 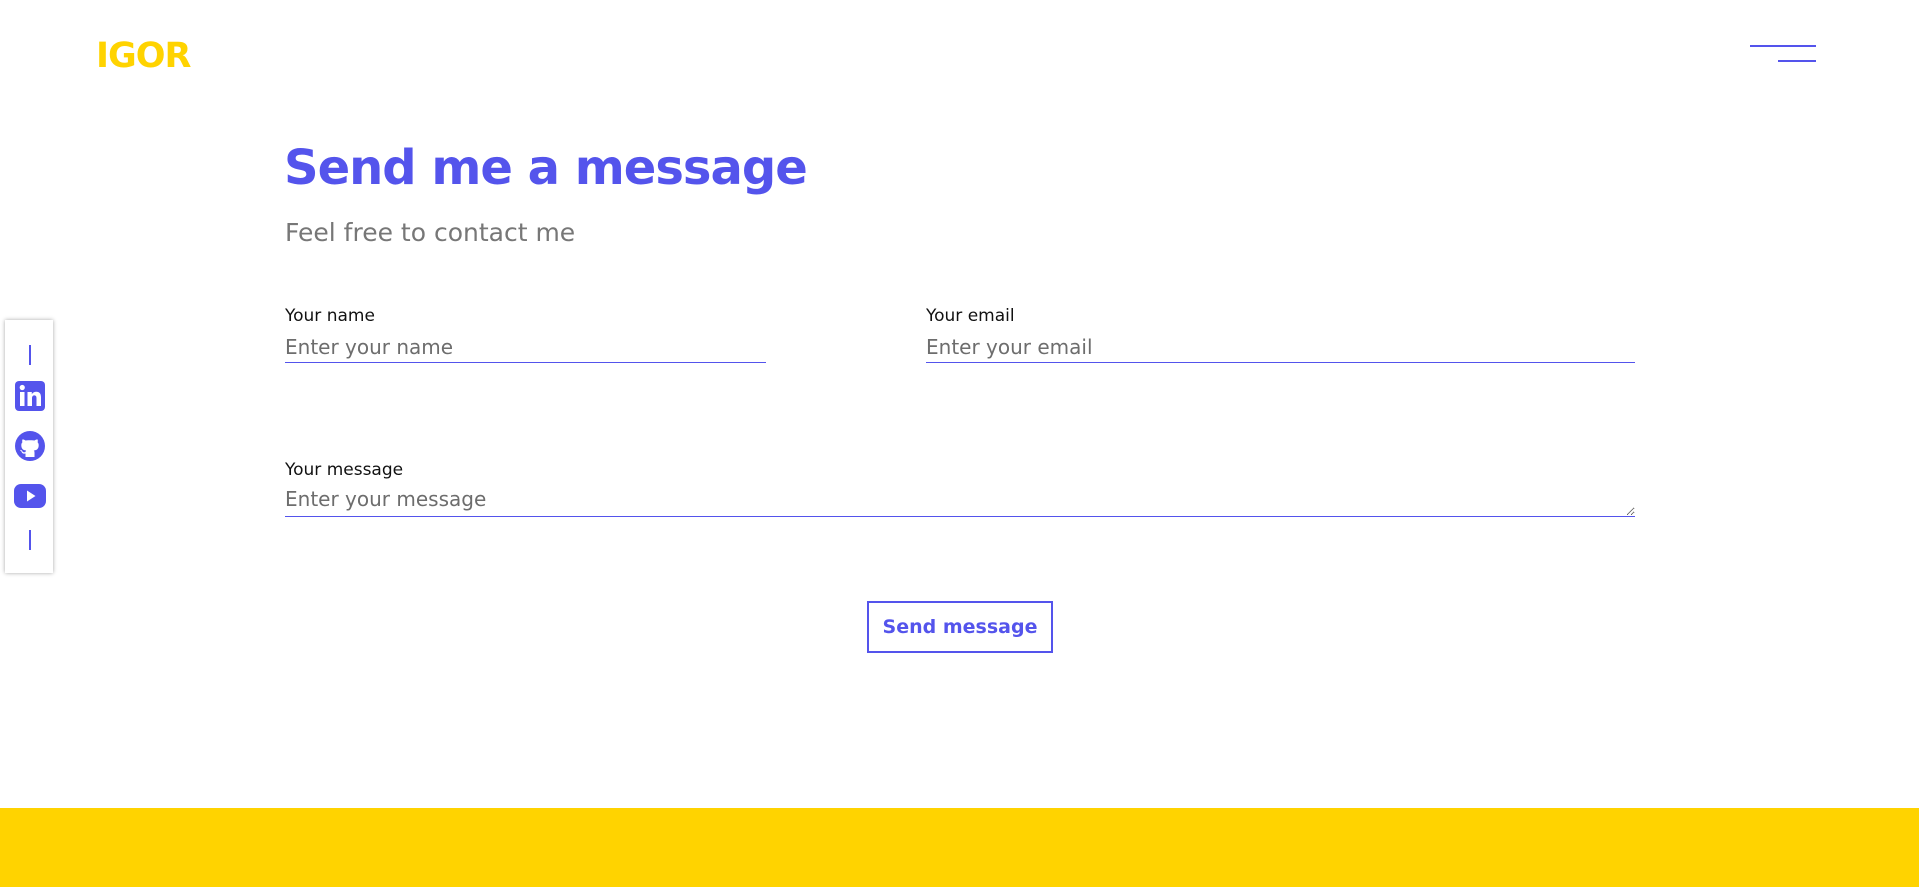 What do you see at coordinates (30, 396) in the screenshot?
I see `linkedin-icon` at bounding box center [30, 396].